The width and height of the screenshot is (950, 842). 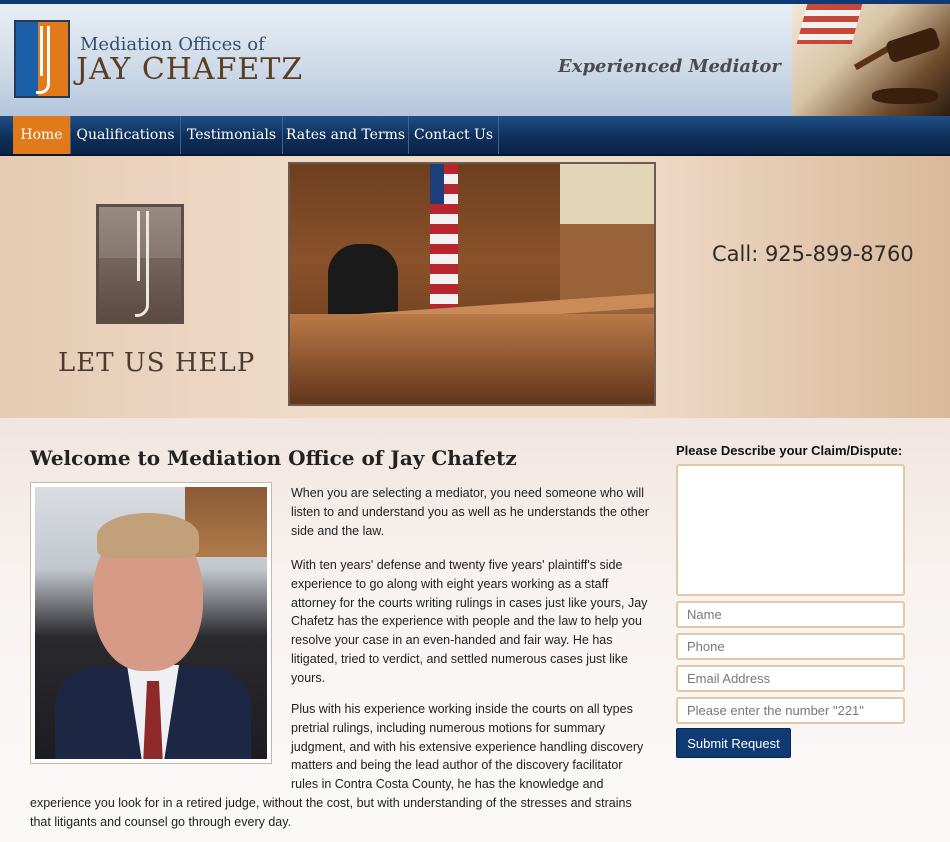 I want to click on email-field, so click(x=790, y=678).